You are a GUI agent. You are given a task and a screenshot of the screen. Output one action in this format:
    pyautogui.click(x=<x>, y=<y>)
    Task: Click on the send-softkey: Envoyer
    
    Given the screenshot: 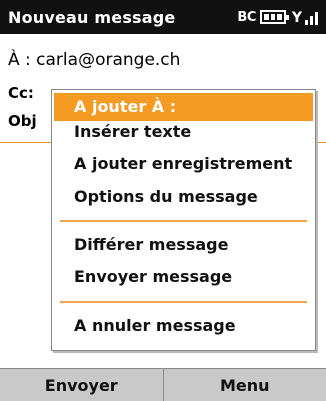 What is the action you would take?
    pyautogui.click(x=81, y=385)
    